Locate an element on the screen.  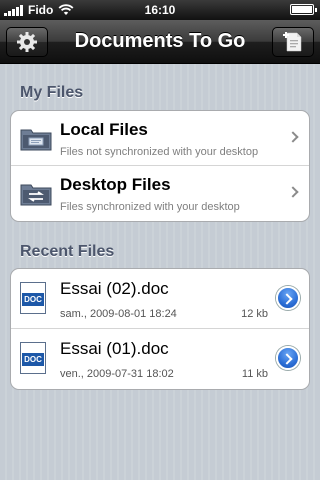
page-title: Documents To Go is located at coordinates (160, 41).